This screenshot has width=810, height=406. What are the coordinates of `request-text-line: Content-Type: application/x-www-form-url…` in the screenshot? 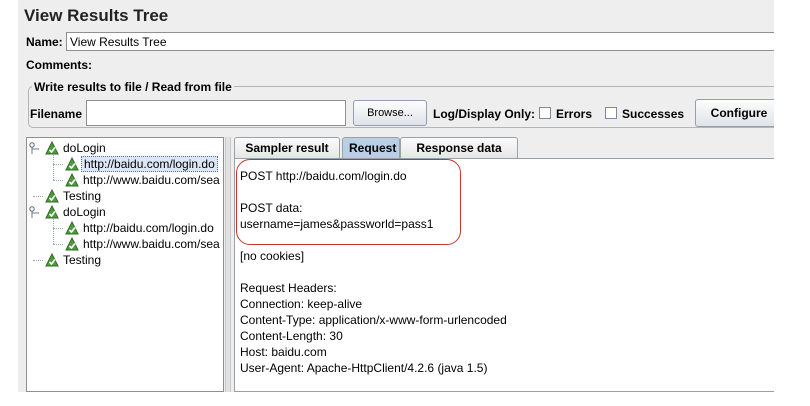 It's located at (373, 320).